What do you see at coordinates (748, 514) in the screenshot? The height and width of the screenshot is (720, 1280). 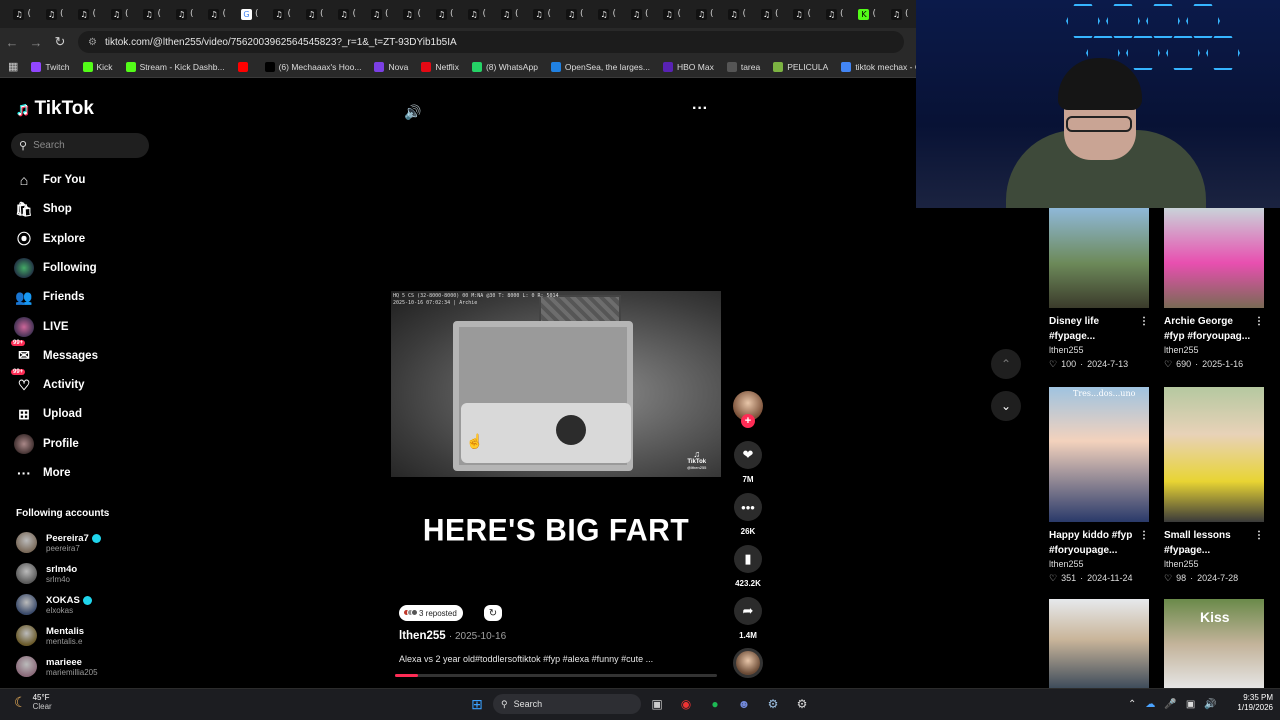 I see `comment-action: ••• 26K` at bounding box center [748, 514].